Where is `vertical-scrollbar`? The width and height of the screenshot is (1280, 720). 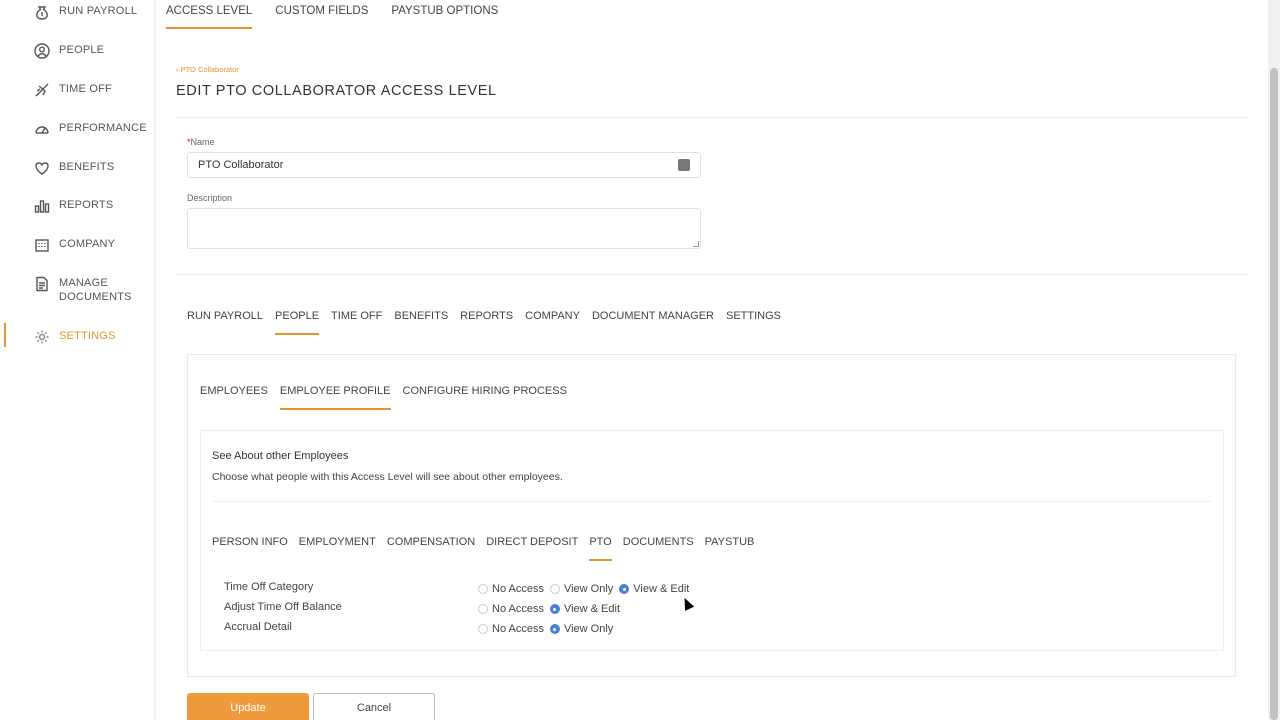
vertical-scrollbar is located at coordinates (1274, 360).